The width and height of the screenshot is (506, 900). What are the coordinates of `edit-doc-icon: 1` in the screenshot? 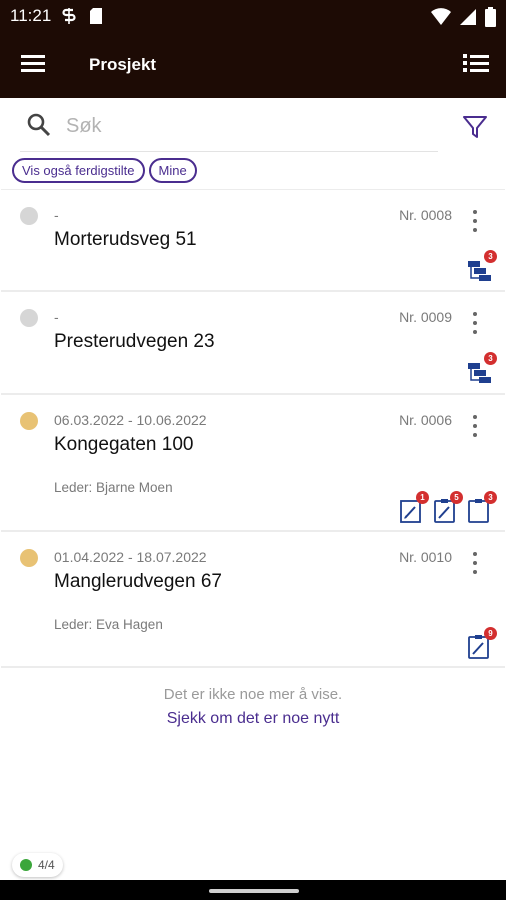 It's located at (414, 507).